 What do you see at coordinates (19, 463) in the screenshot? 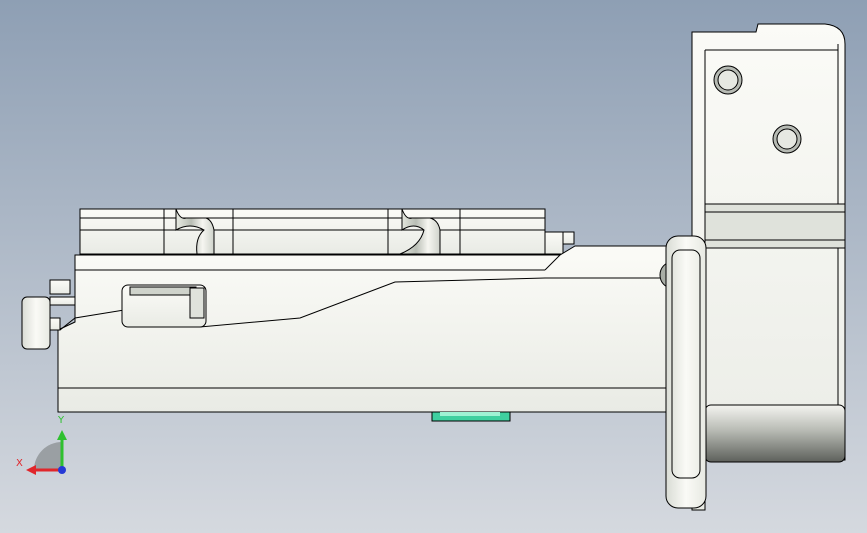
I see `triad-x-label: X` at bounding box center [19, 463].